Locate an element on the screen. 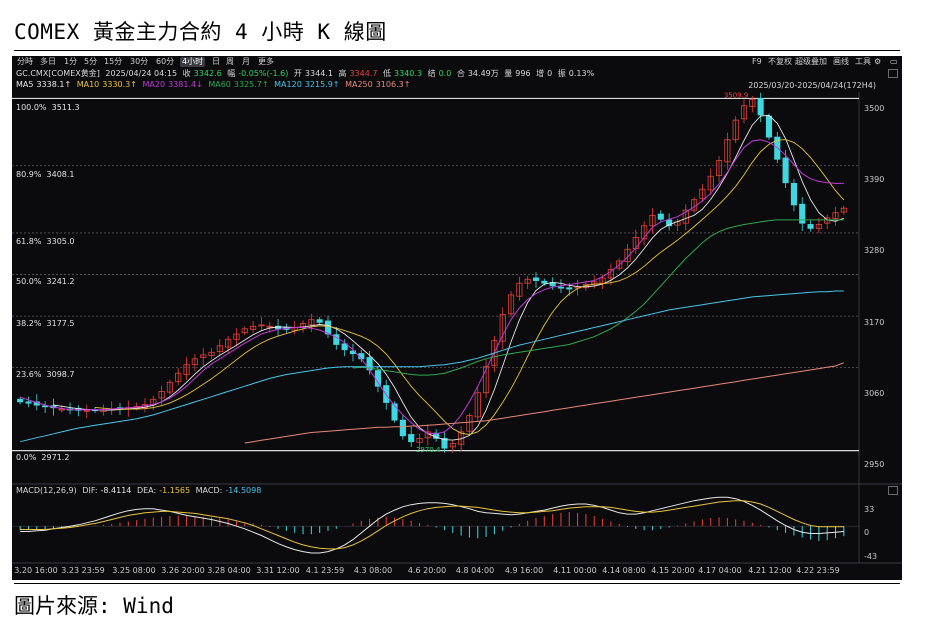  x-tick-15: 4.21 12:00 is located at coordinates (770, 570).